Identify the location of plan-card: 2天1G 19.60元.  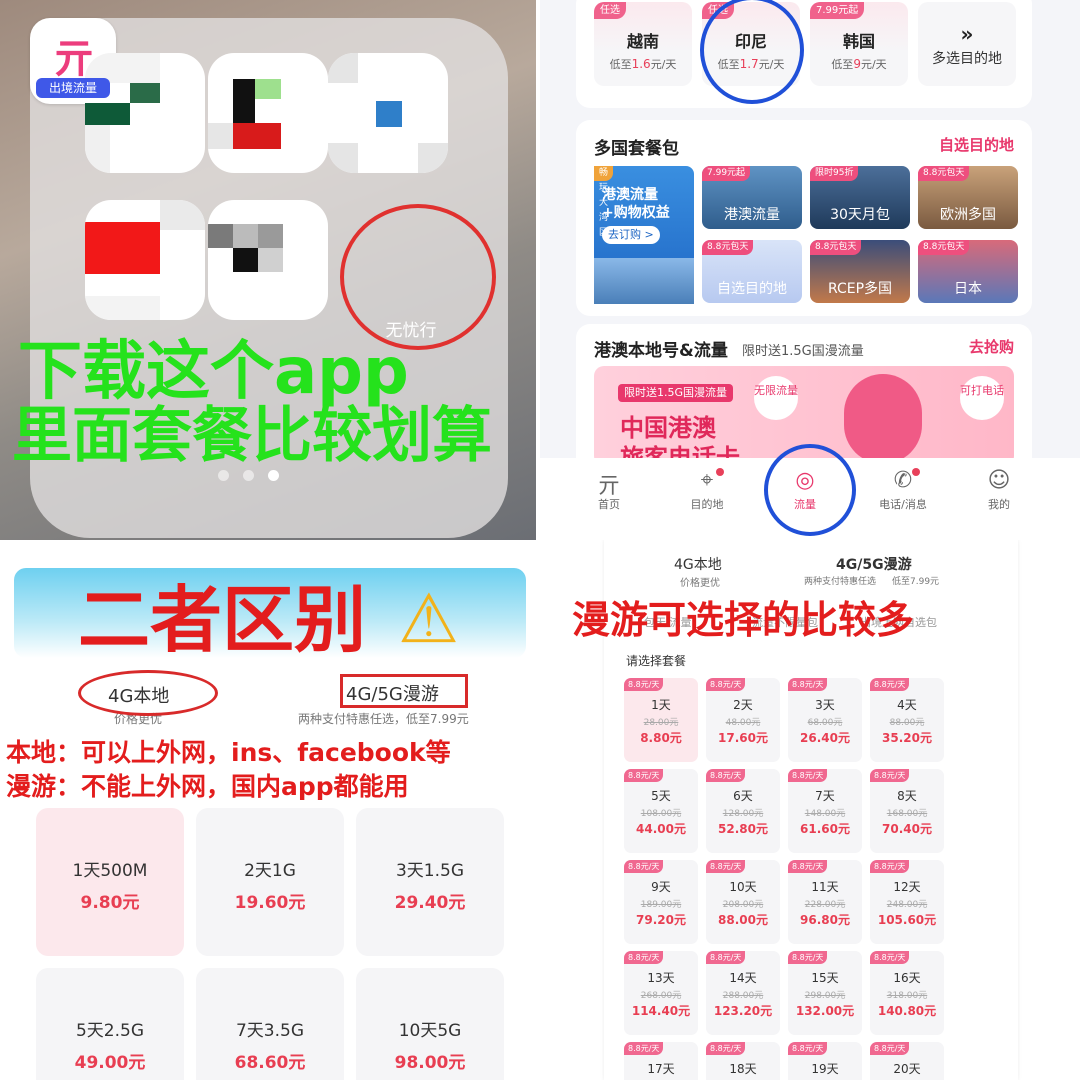
(270, 882).